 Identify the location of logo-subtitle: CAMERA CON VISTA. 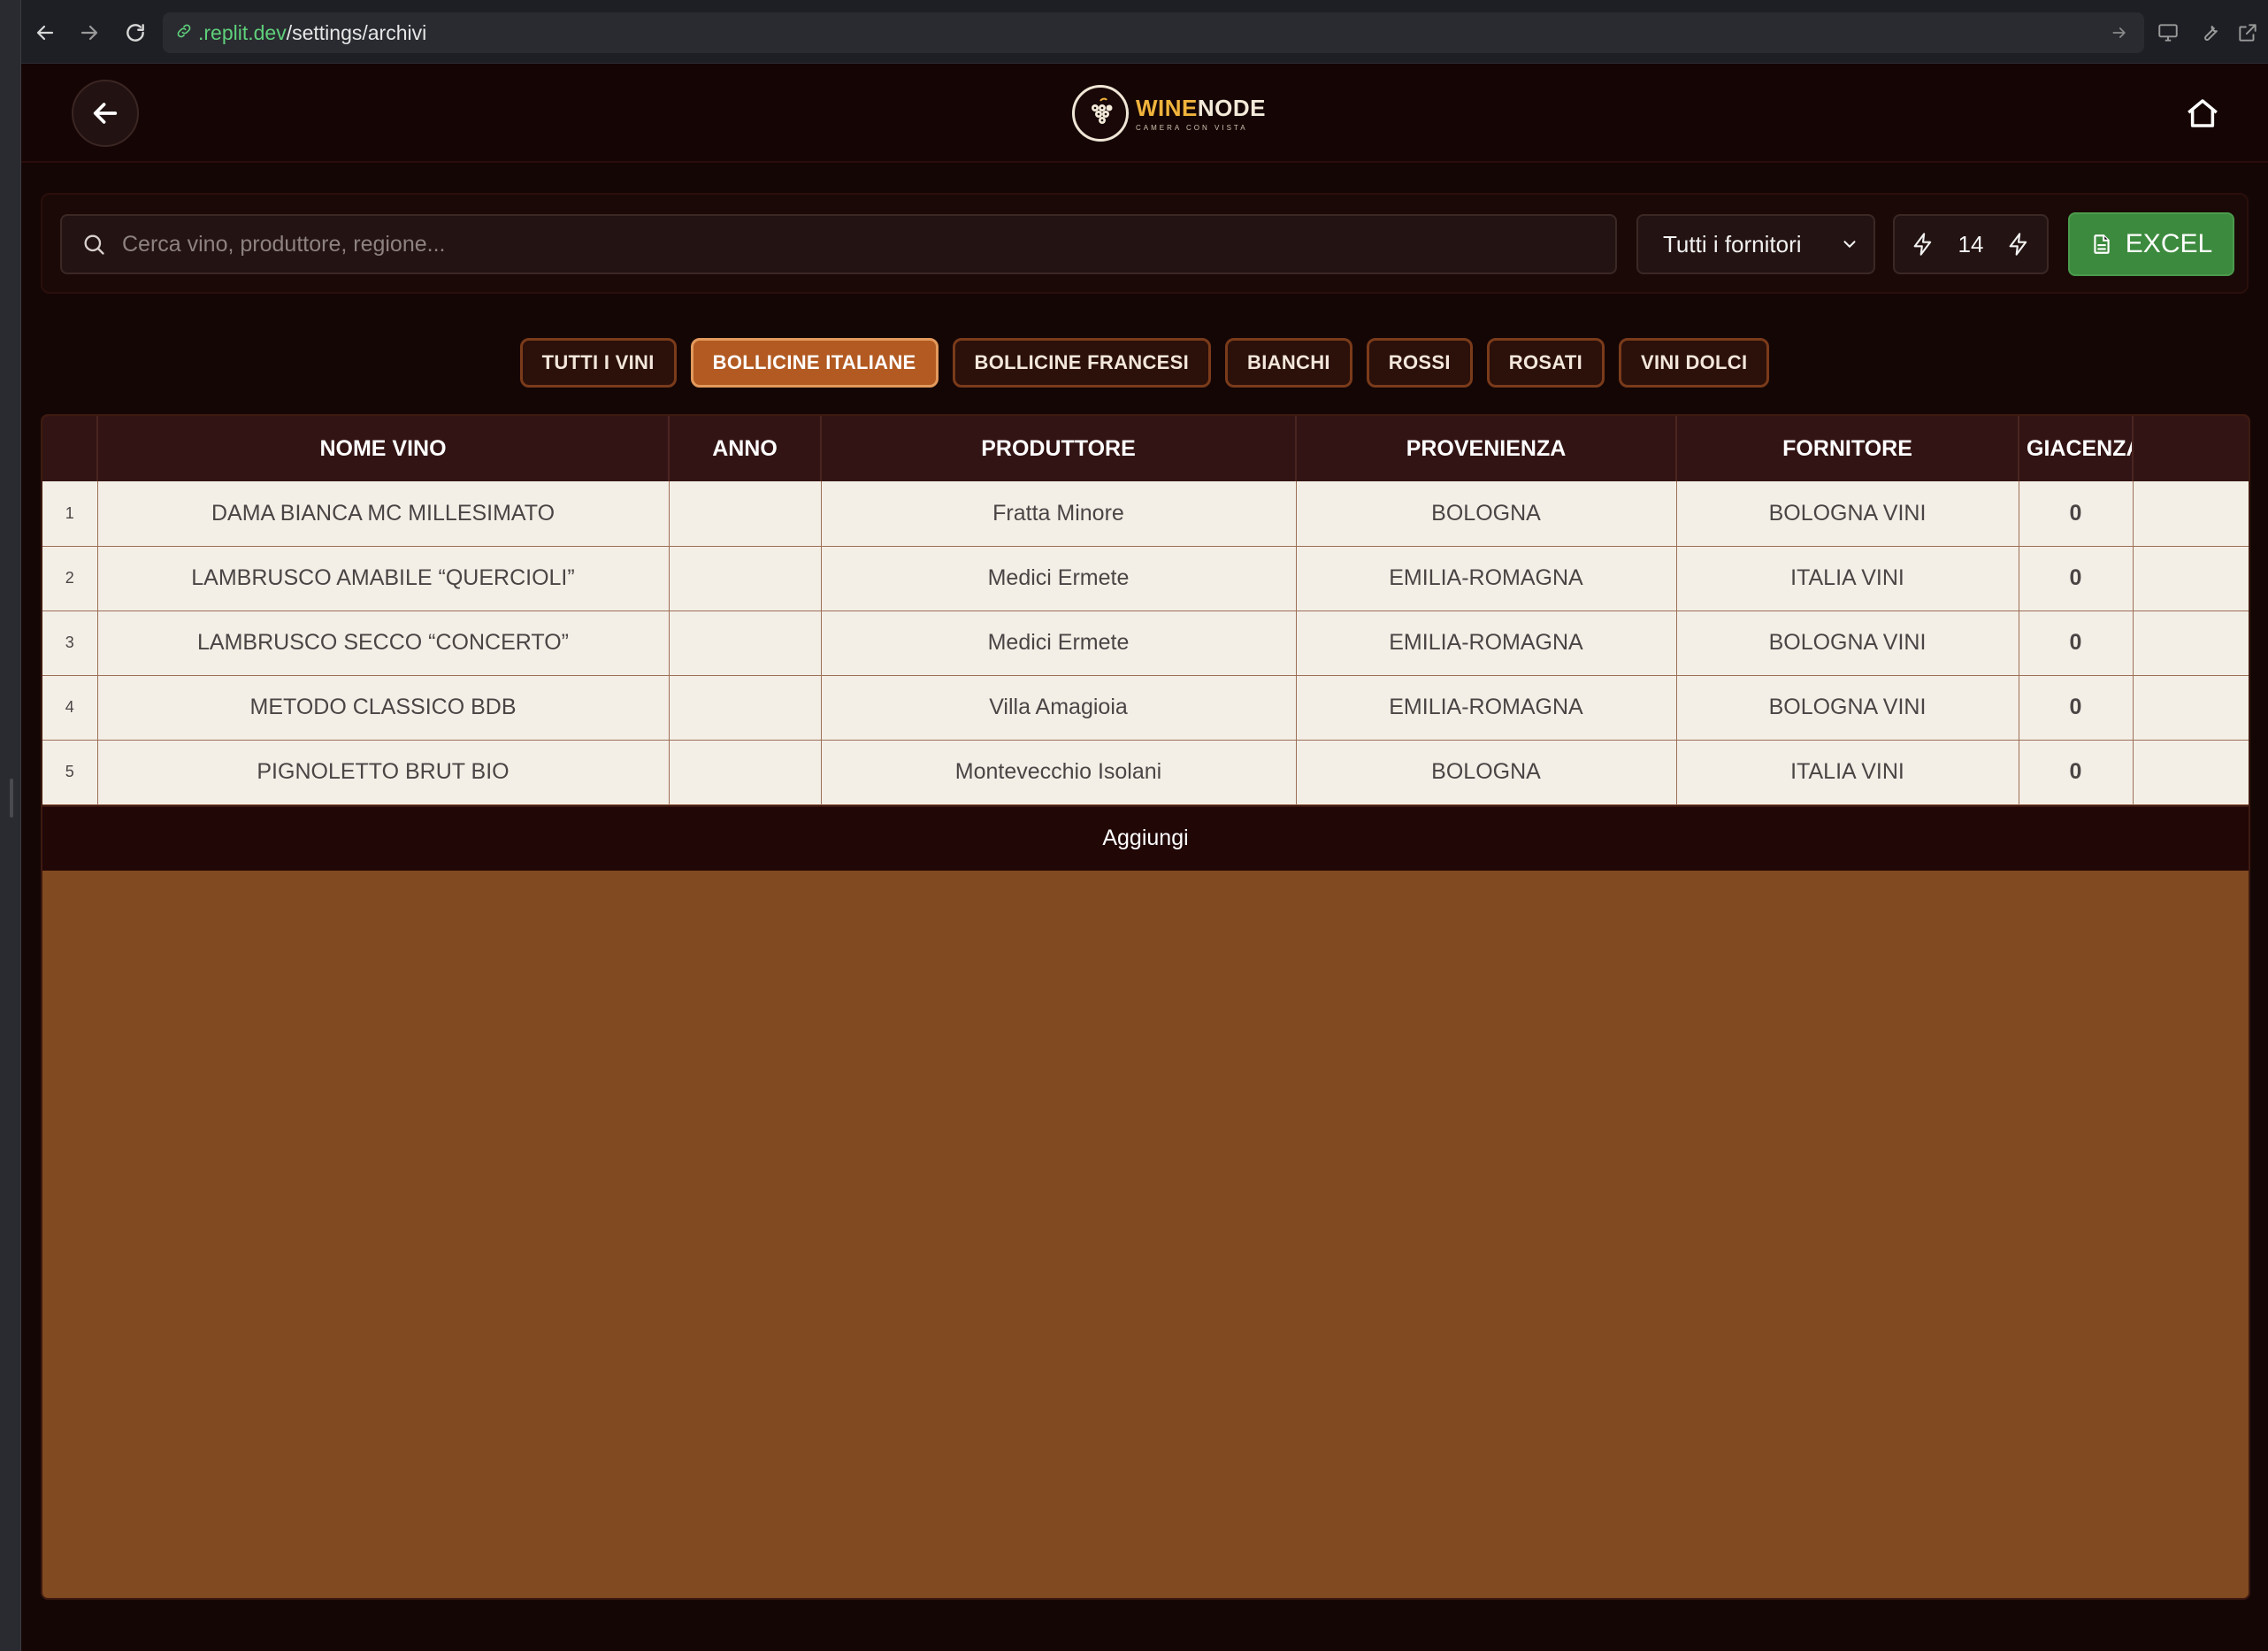
(1192, 128).